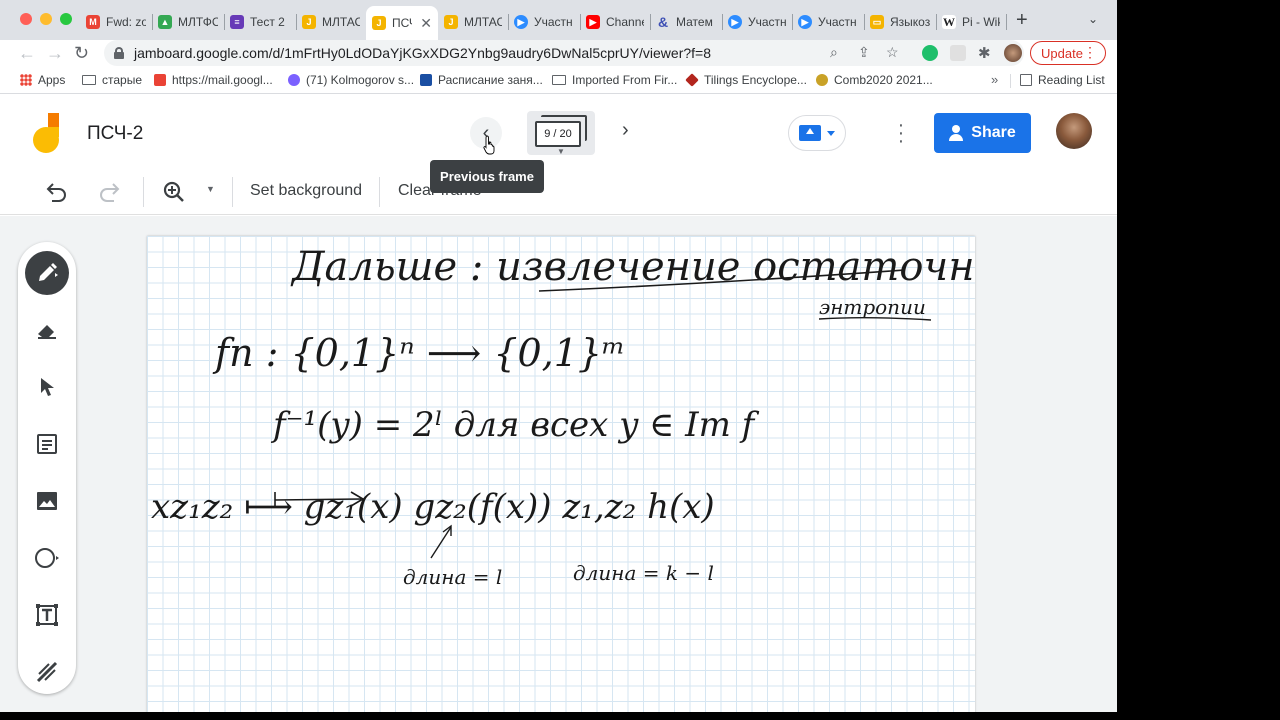  I want to click on user-avatar, so click(1074, 131).